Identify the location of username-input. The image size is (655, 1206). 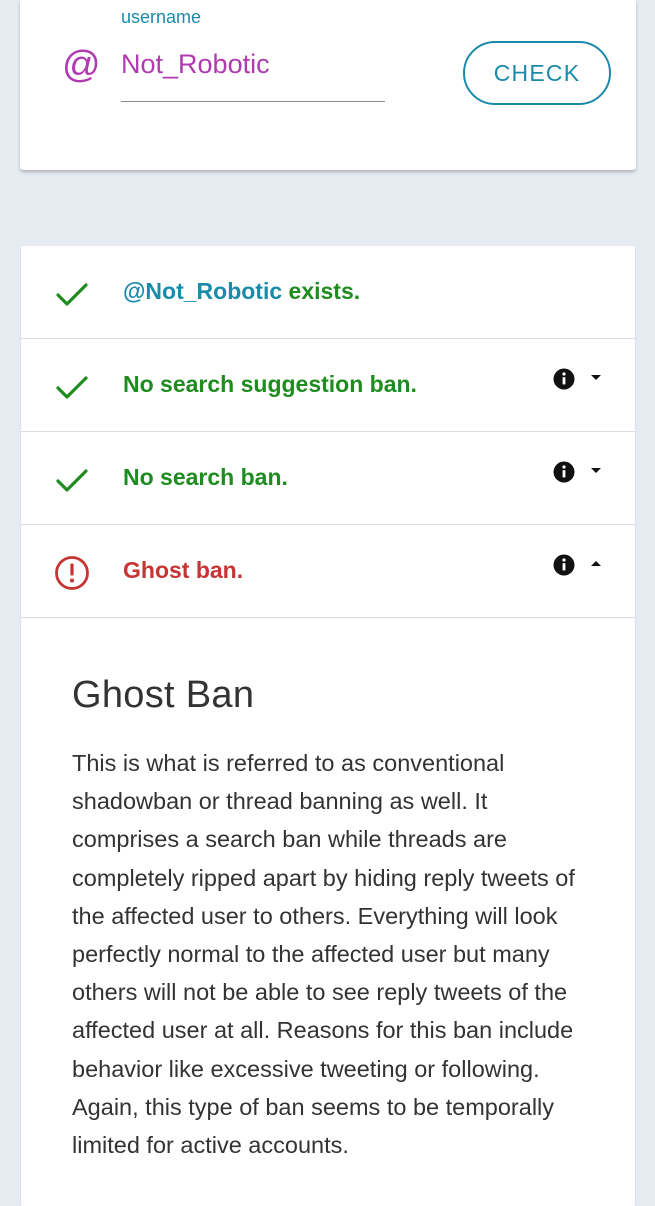
(253, 73).